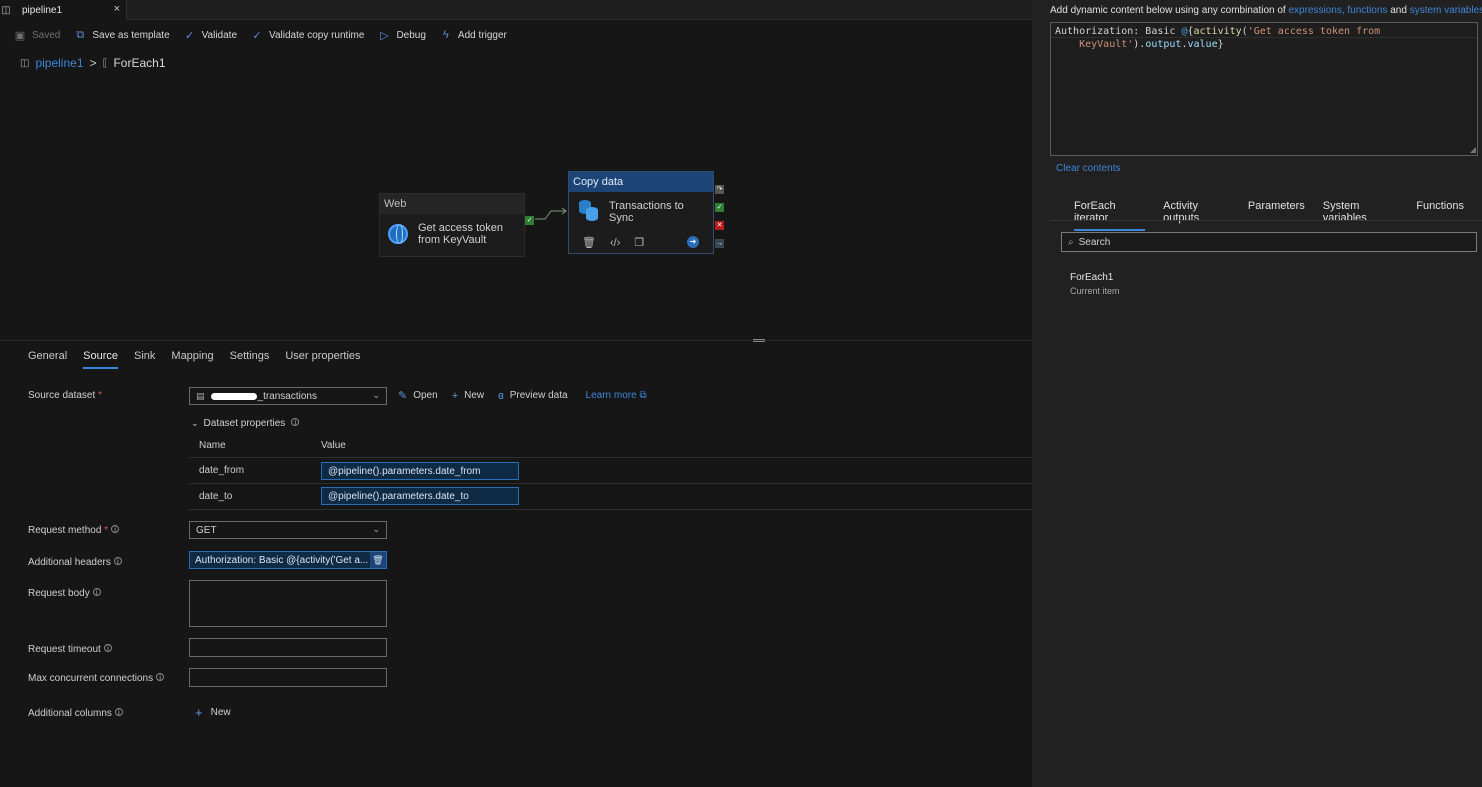 The width and height of the screenshot is (1482, 787). Describe the element at coordinates (322, 359) in the screenshot. I see `tab-user-properties: User properties` at that location.